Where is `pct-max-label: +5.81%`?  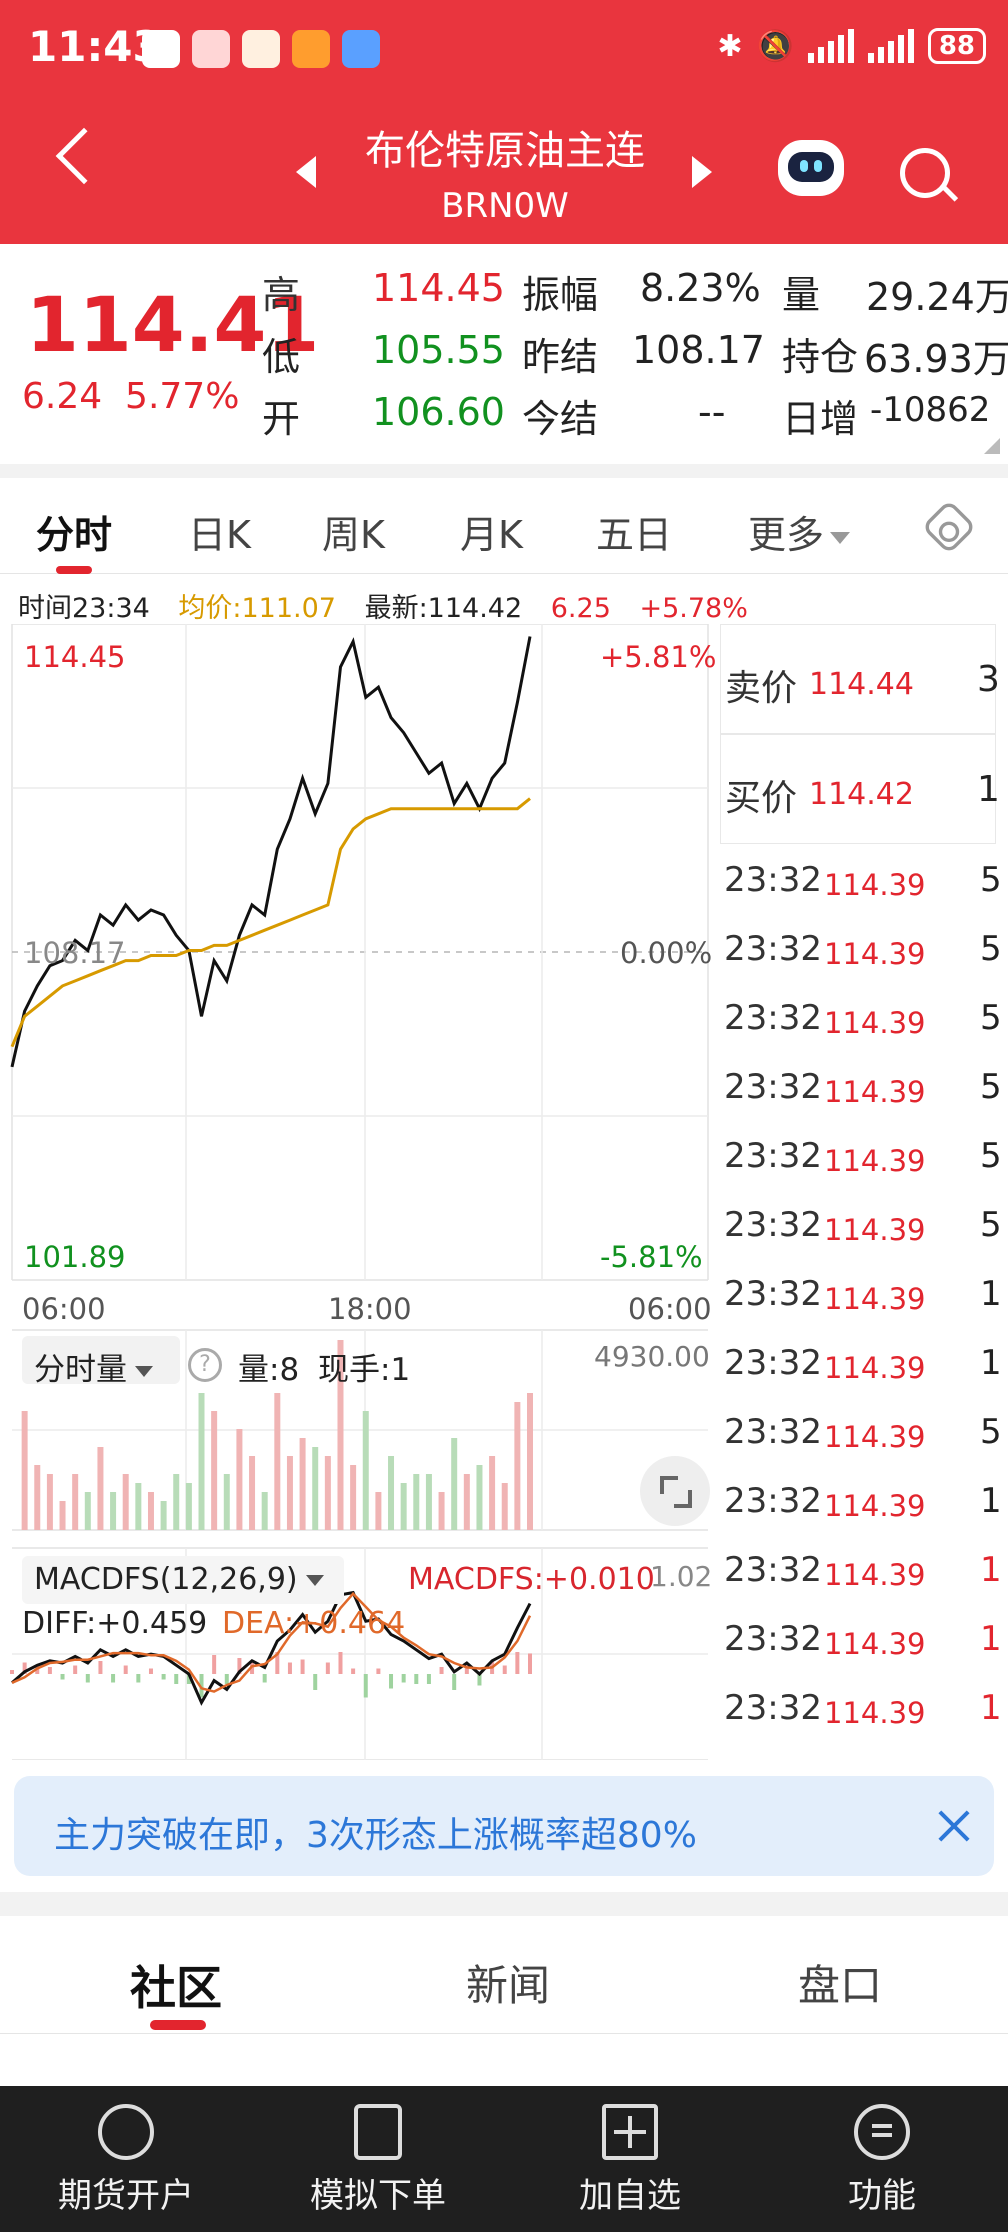 pct-max-label: +5.81% is located at coordinates (658, 657).